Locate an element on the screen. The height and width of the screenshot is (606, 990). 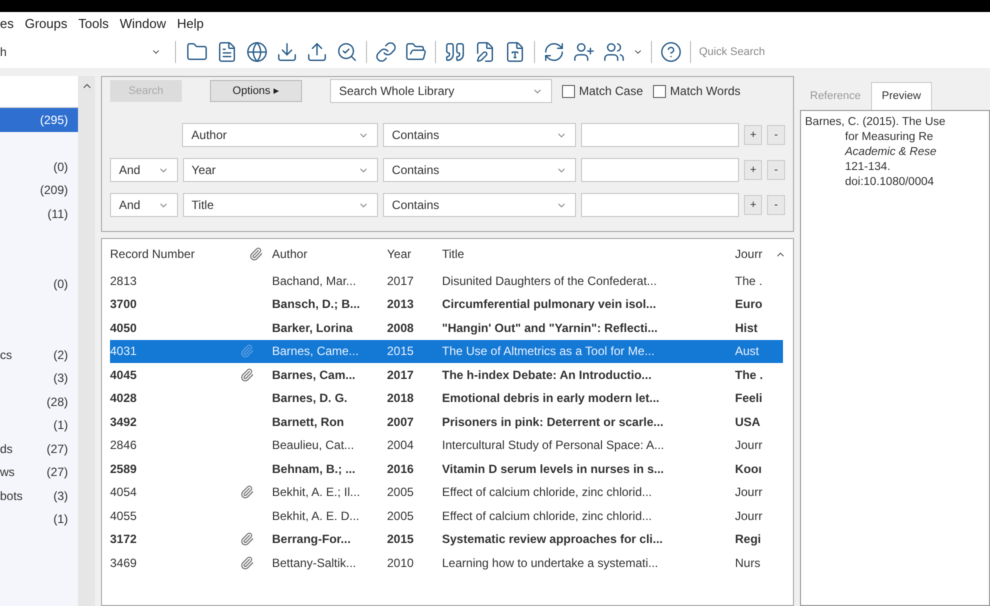
table-cell-text: Barker, Lorina is located at coordinates (313, 328).